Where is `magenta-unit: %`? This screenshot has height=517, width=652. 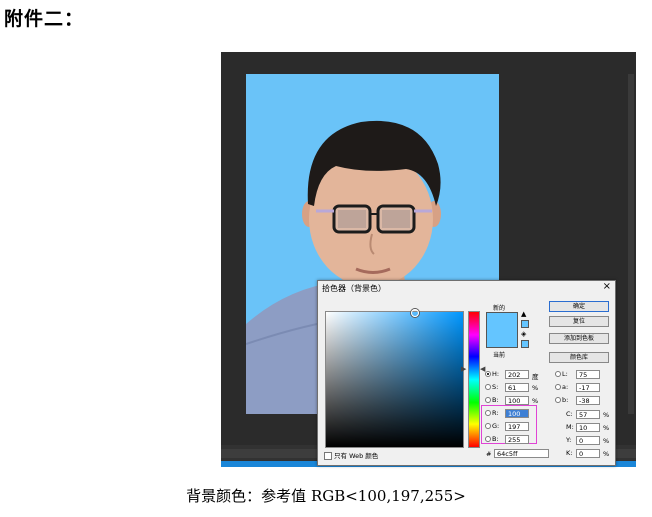
magenta-unit: % is located at coordinates (606, 428).